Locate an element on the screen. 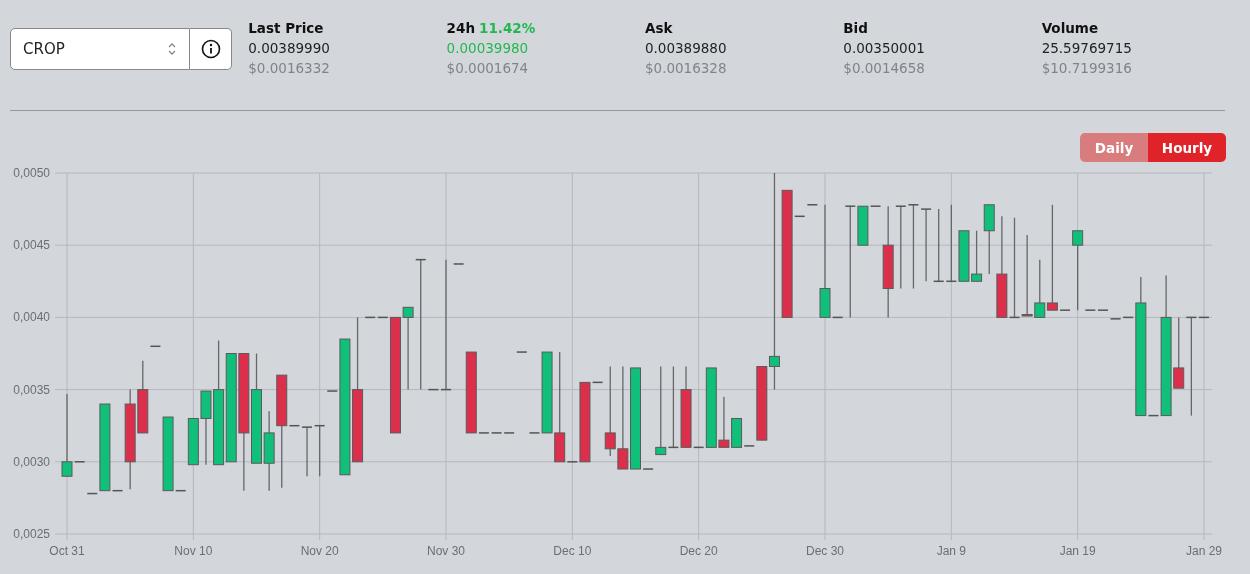 This screenshot has width=1250, height=574. stat-value: 0.00039980 is located at coordinates (488, 48).